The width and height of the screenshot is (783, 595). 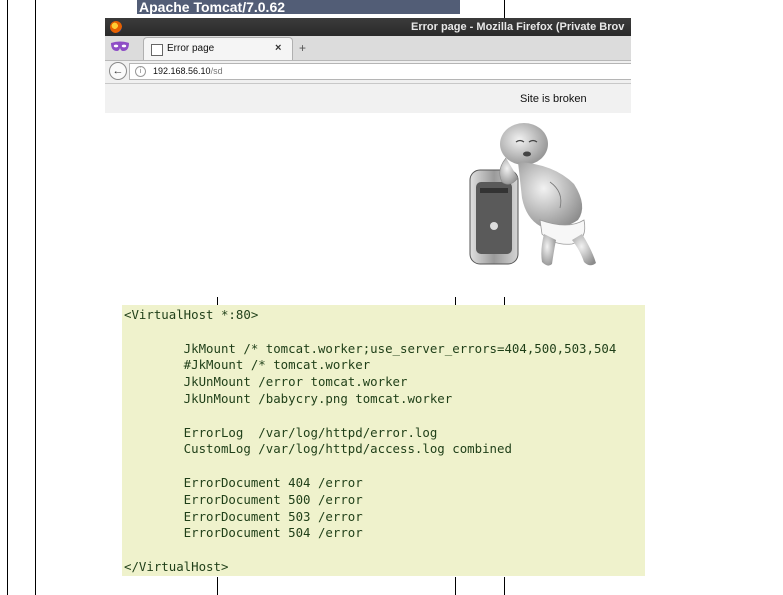 I want to click on close-tab-icon: ×, so click(x=278, y=48).